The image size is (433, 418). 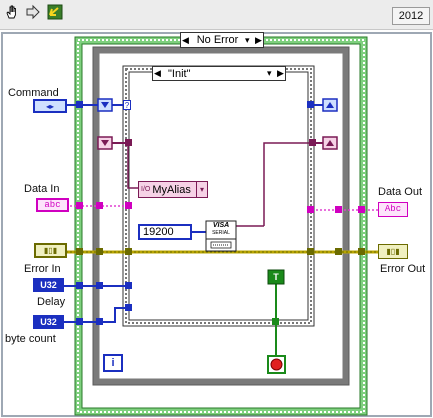 I want to click on visa-resource-name: MyAlias, so click(x=171, y=189).